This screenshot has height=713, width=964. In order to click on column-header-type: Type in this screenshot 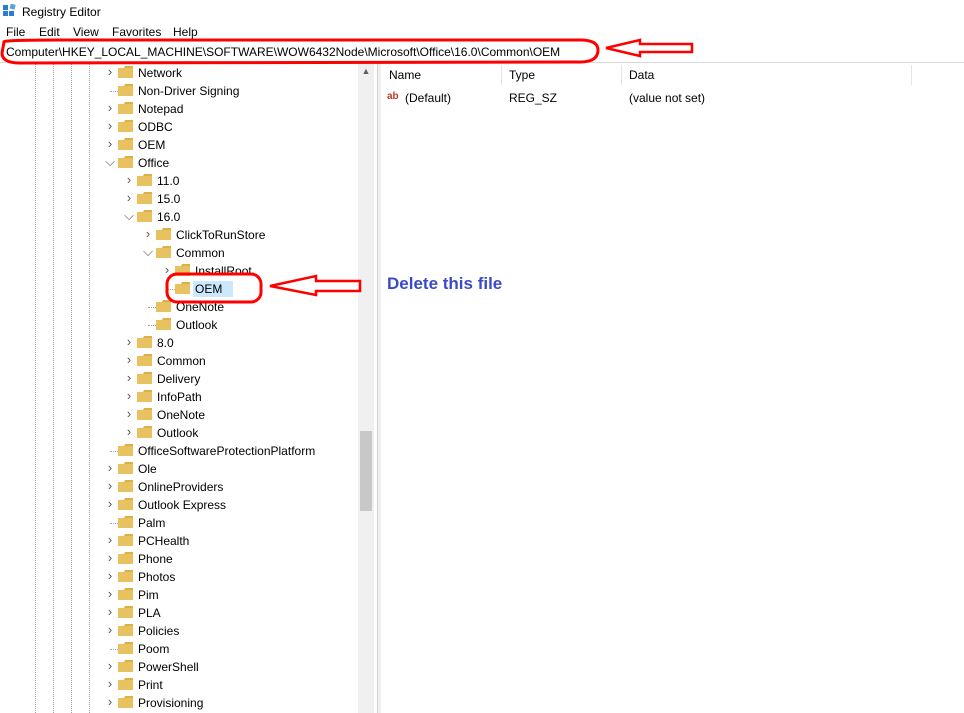, I will do `click(561, 75)`.